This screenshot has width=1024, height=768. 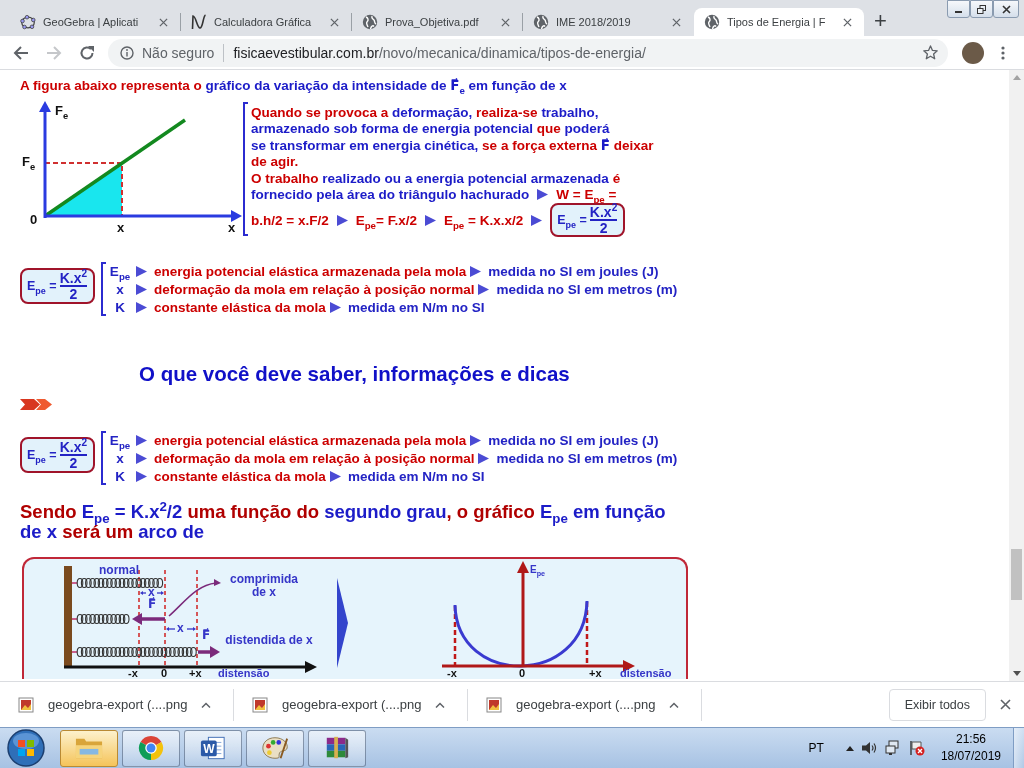 I want to click on flag-alert-icon, so click(x=916, y=748).